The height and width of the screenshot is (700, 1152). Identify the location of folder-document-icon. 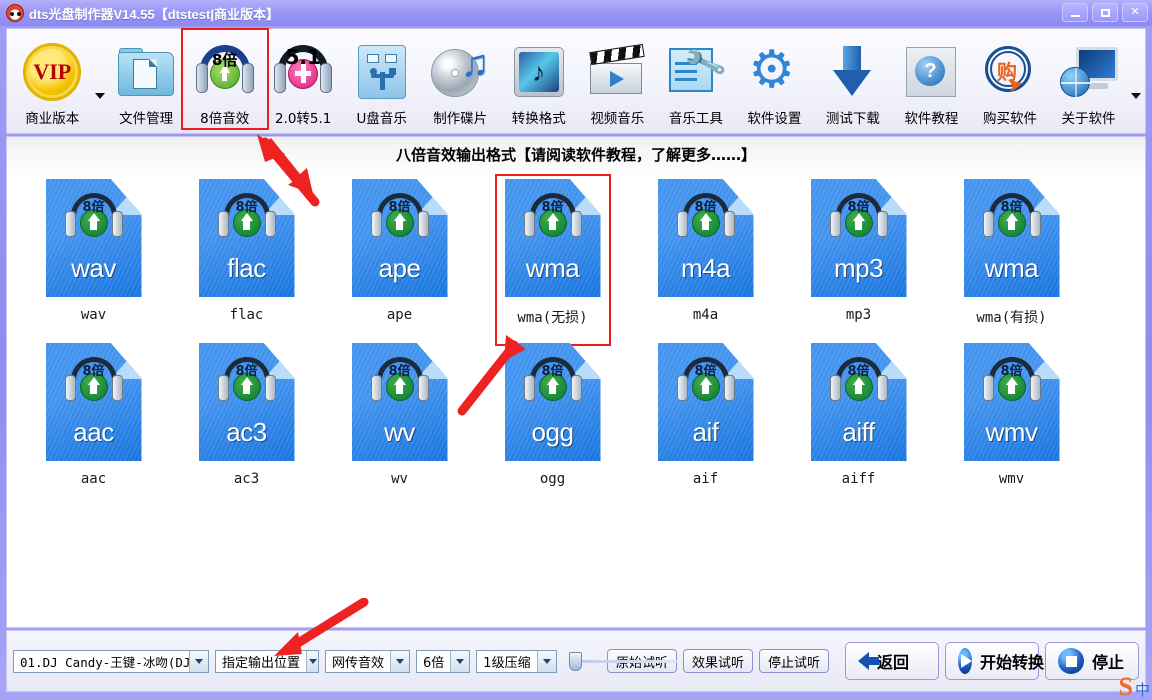
(146, 72).